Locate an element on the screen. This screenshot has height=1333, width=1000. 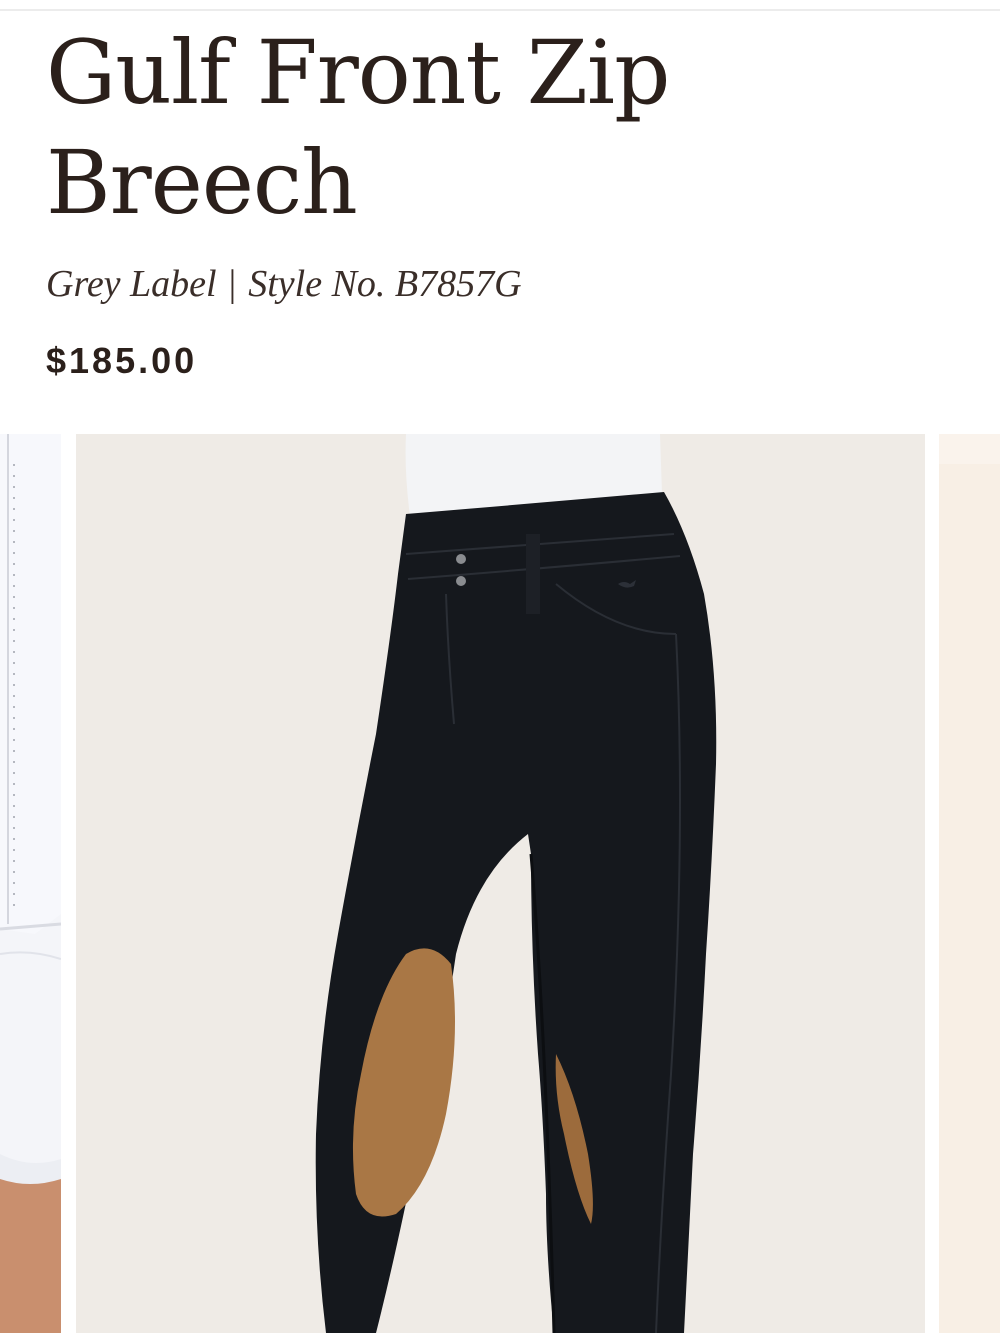
style-number: Style No. B7857G is located at coordinates (385, 284).